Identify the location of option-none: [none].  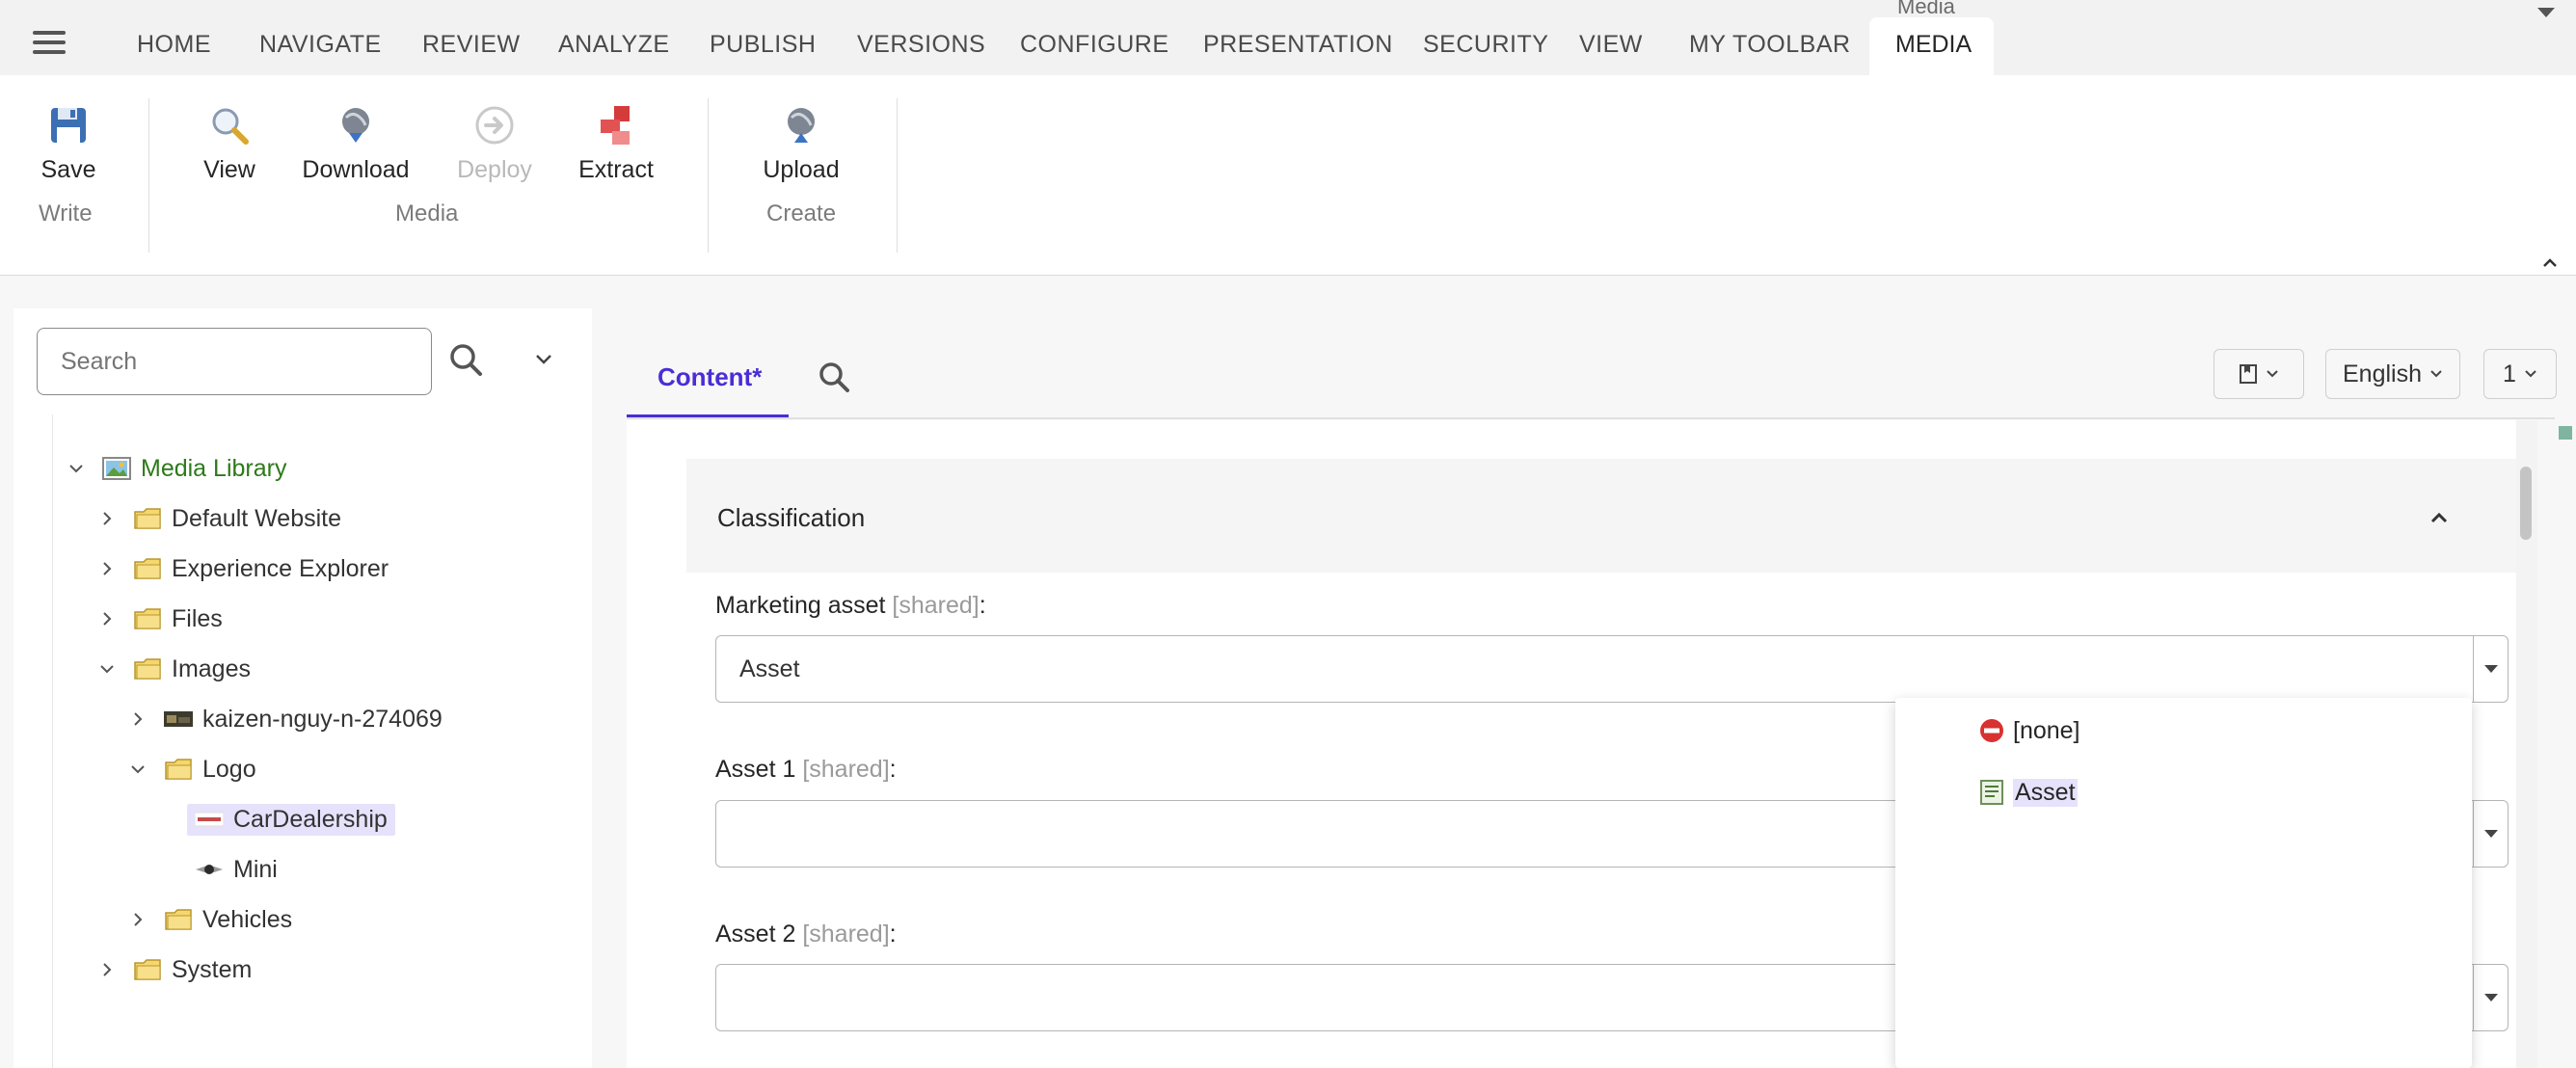
(2029, 731).